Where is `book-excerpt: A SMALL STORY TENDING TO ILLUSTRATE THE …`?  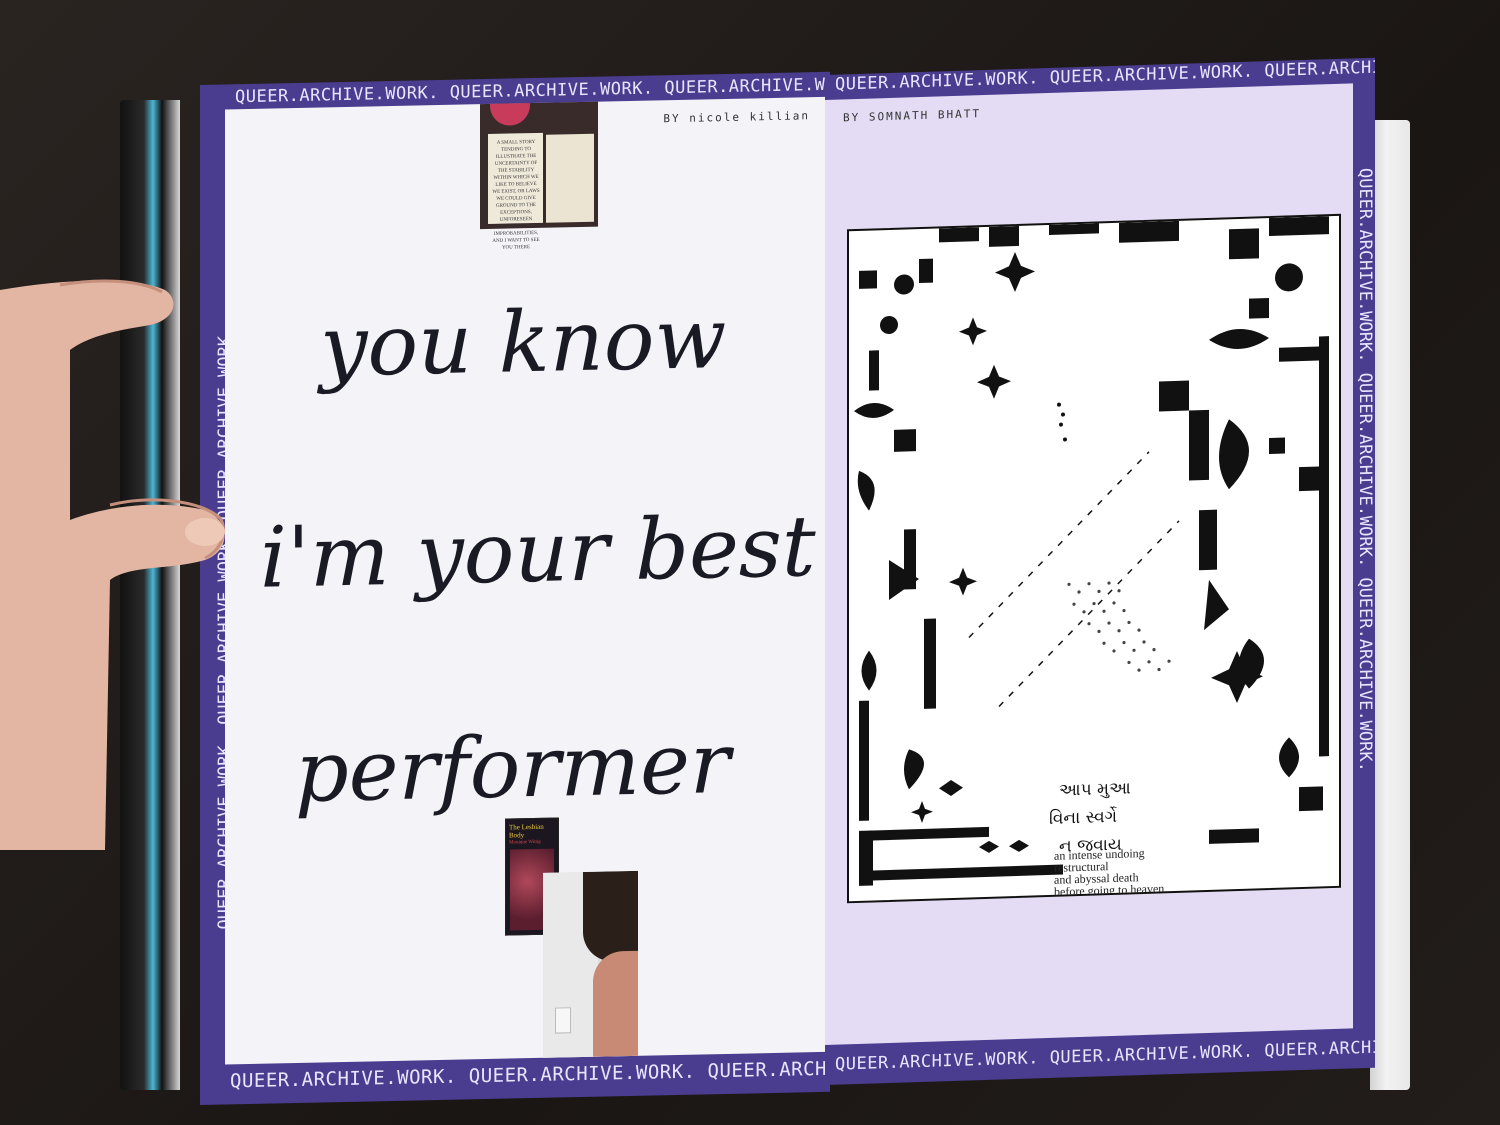 book-excerpt: A SMALL STORY TENDING TO ILLUSTRATE THE … is located at coordinates (516, 195).